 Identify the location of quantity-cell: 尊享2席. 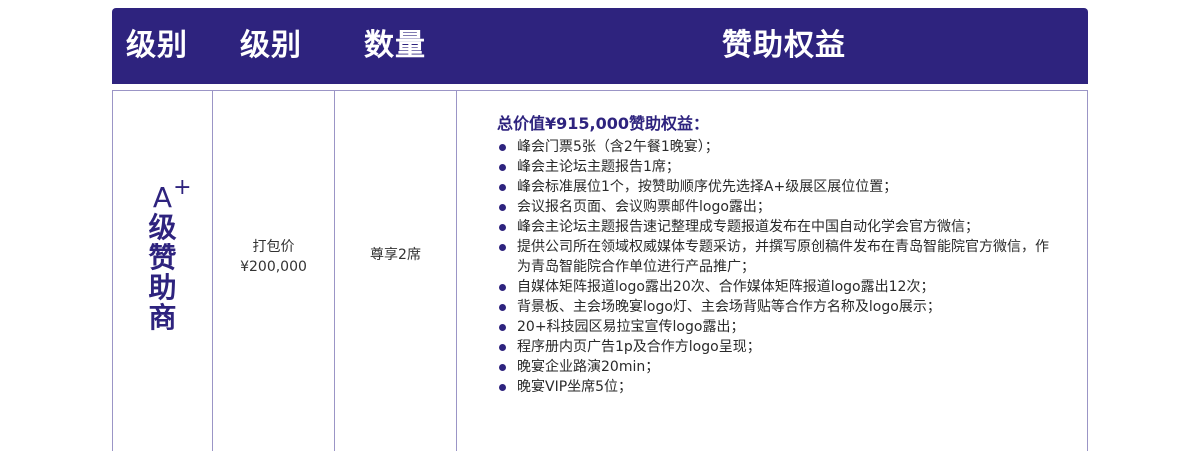
(395, 255).